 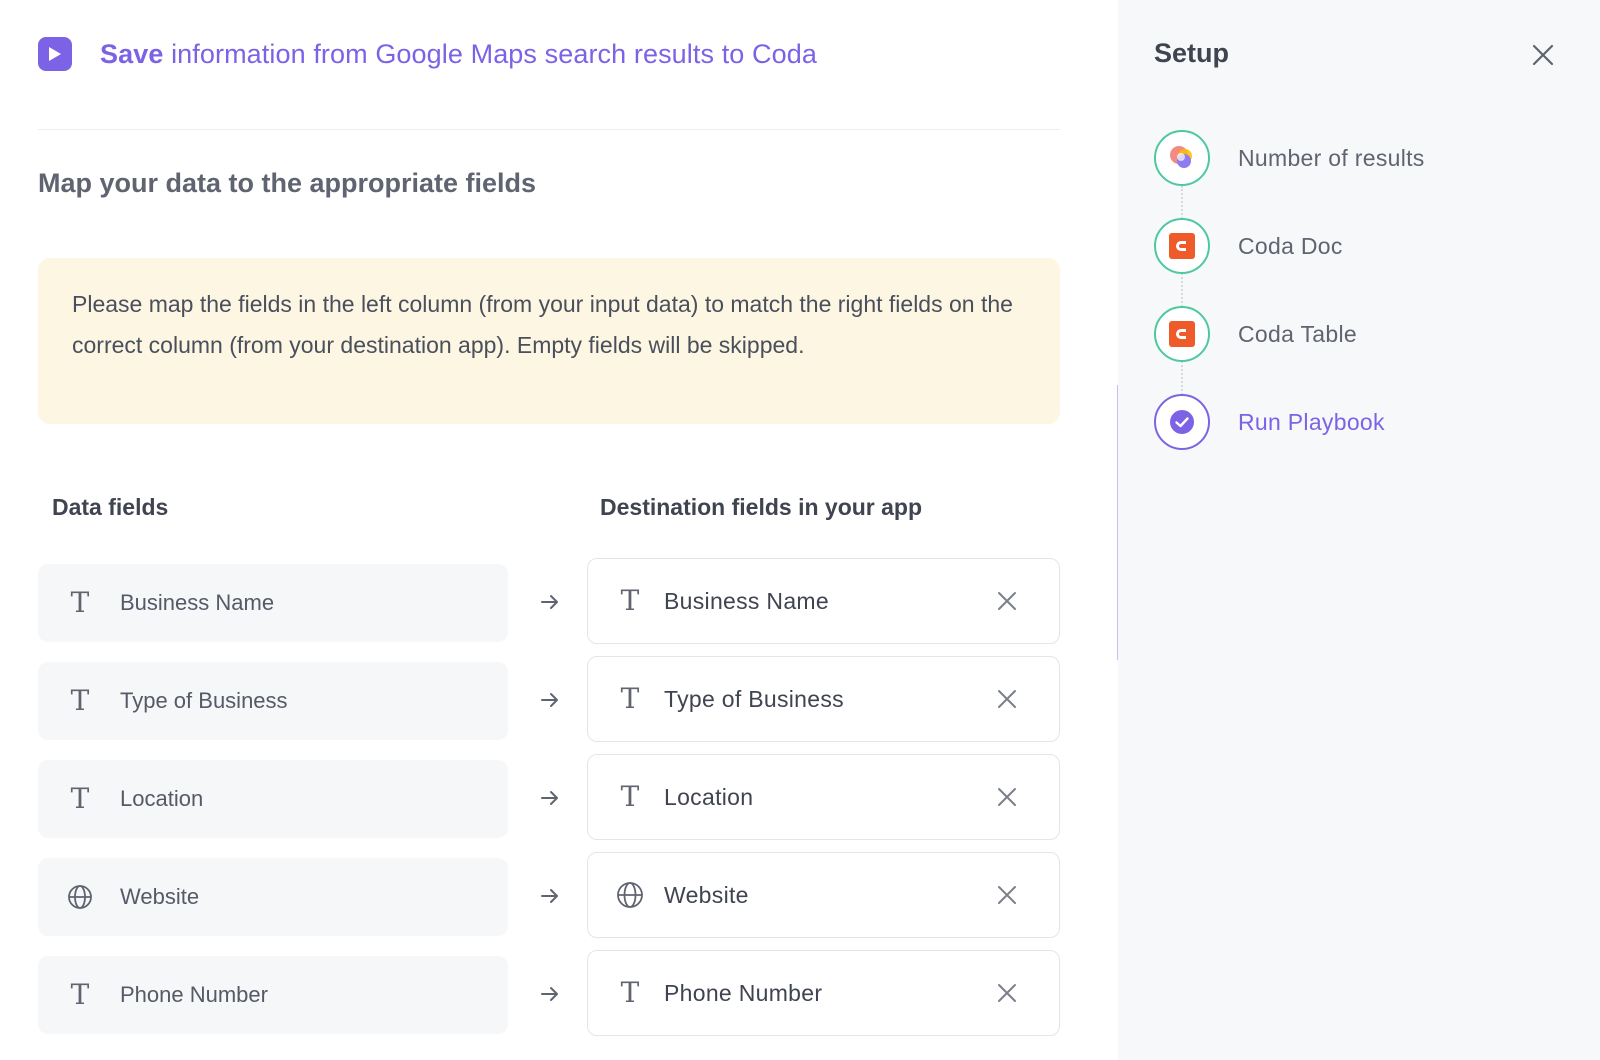 I want to click on destination-field: Website, so click(x=823, y=895).